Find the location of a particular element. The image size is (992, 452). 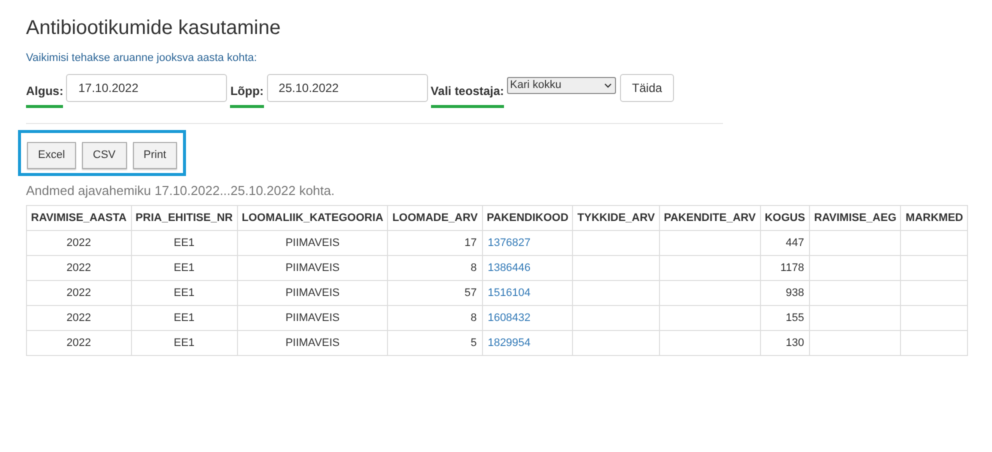

table-cell: 155 is located at coordinates (785, 318).